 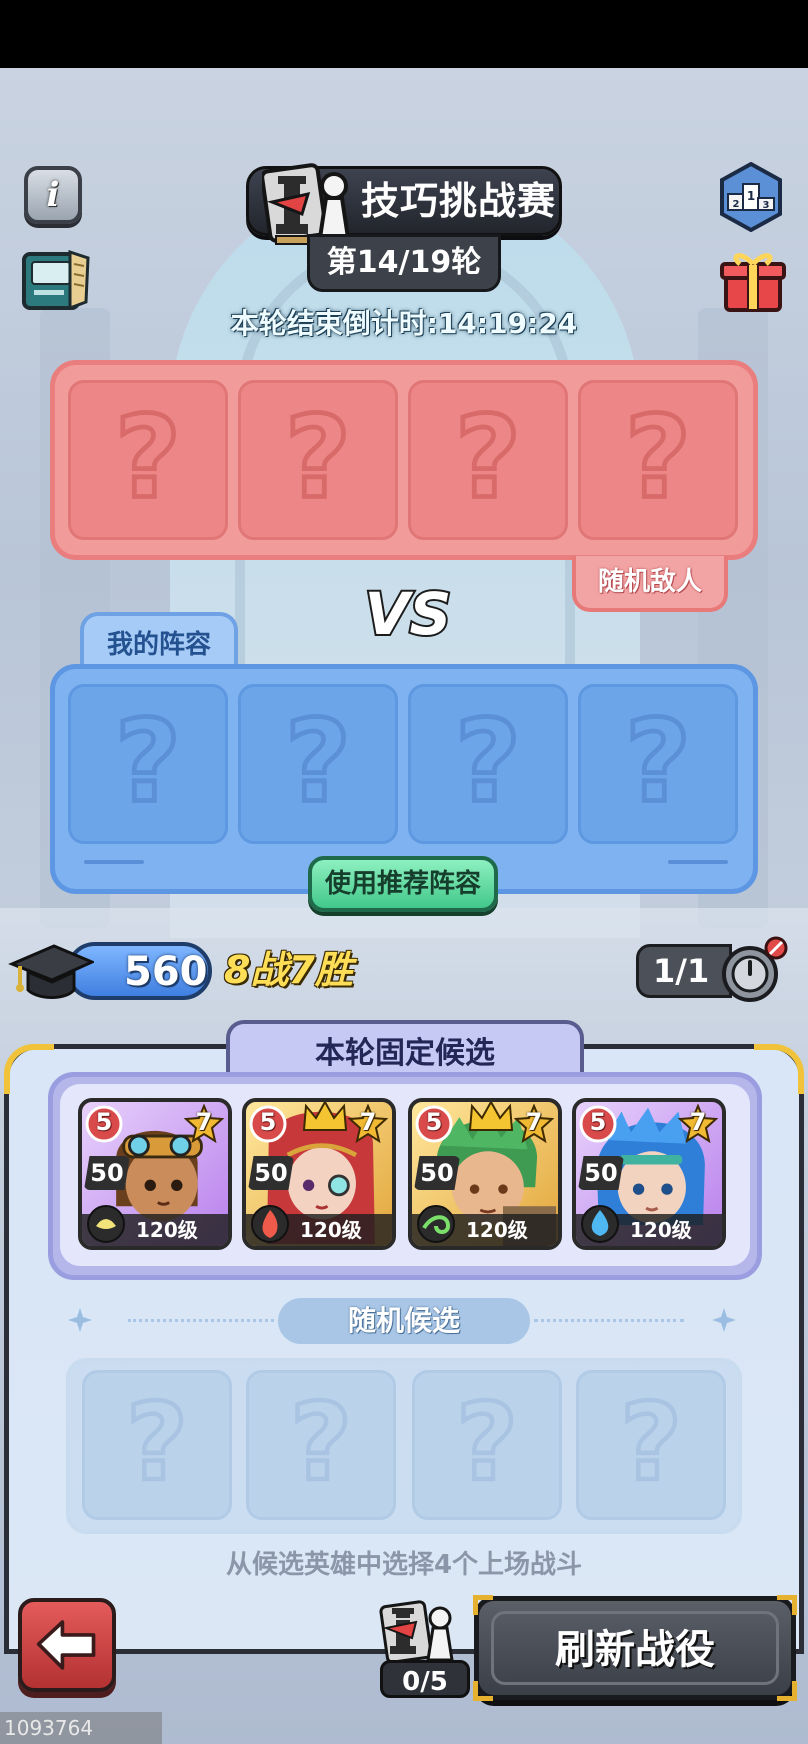 What do you see at coordinates (404, 34) in the screenshot?
I see `status-bar` at bounding box center [404, 34].